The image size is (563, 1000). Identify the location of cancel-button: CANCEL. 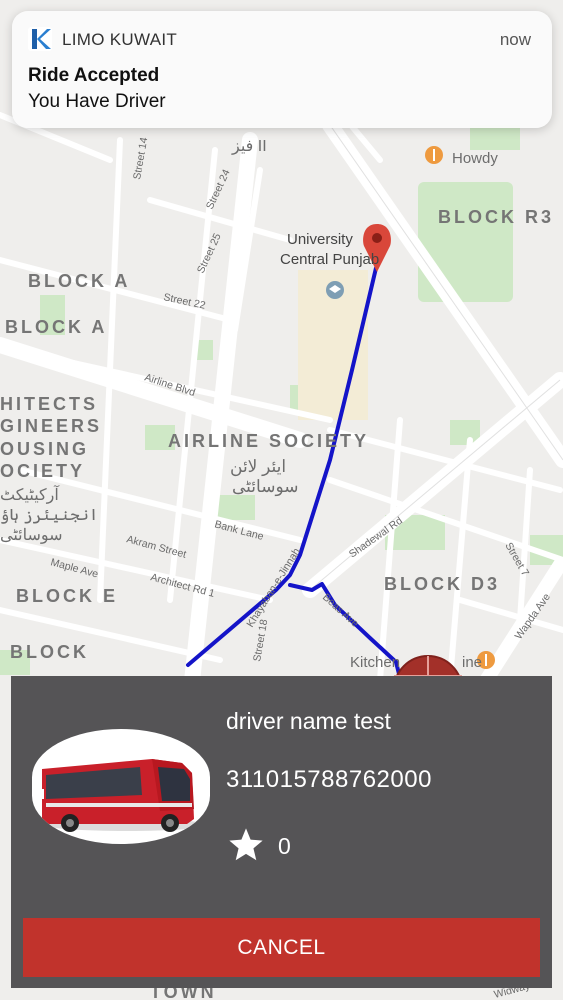
(281, 947).